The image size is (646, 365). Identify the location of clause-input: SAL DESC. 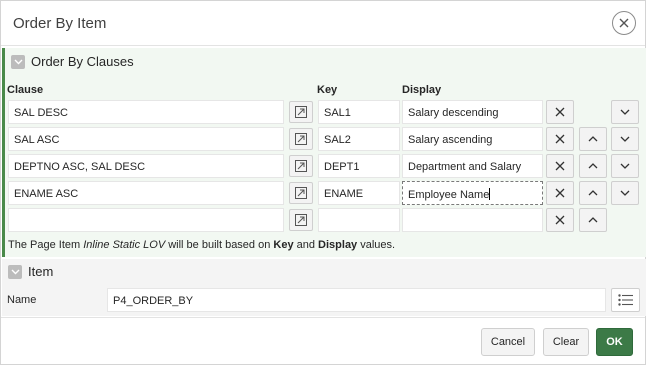
(146, 112).